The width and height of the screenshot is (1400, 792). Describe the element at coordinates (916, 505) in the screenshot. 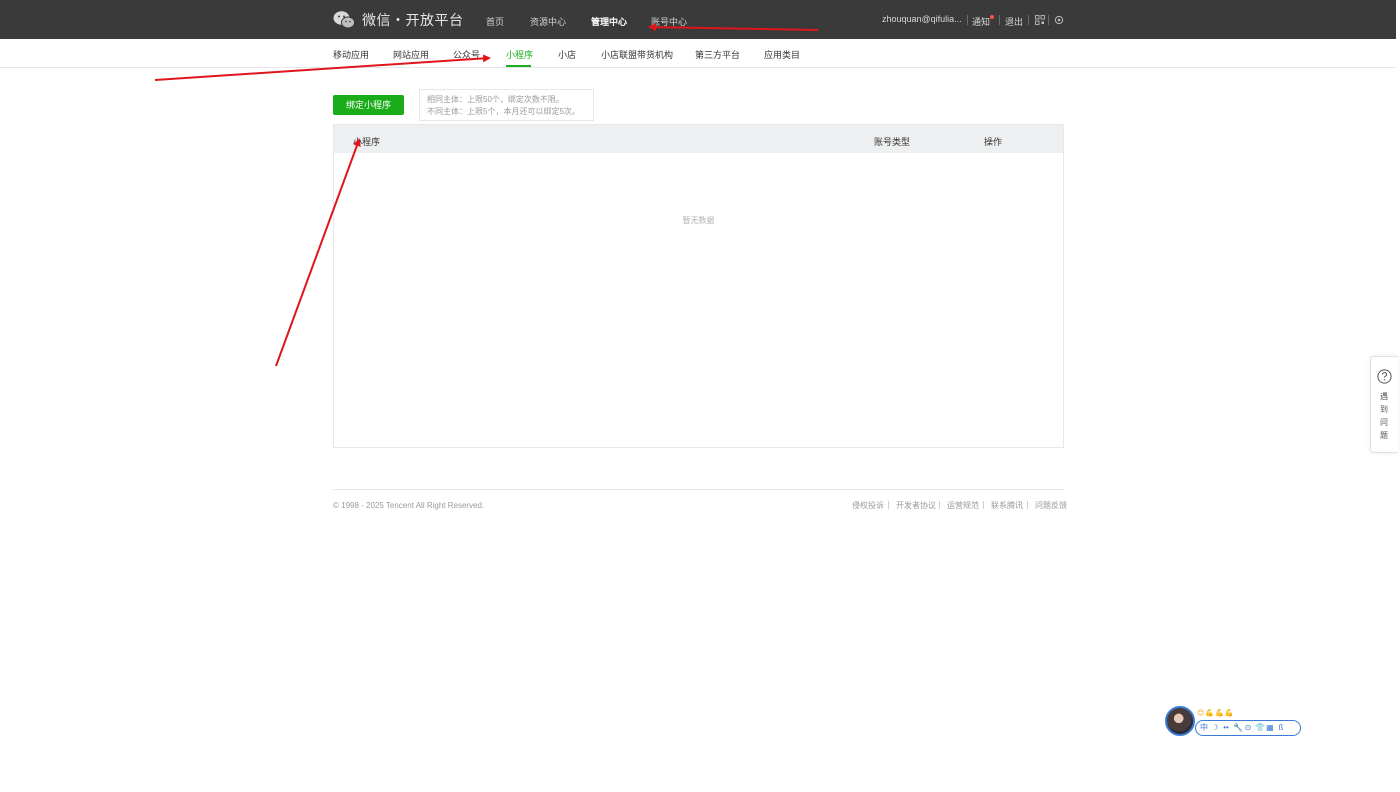

I see `footer-link-developer-agreement: 开发者协议` at that location.